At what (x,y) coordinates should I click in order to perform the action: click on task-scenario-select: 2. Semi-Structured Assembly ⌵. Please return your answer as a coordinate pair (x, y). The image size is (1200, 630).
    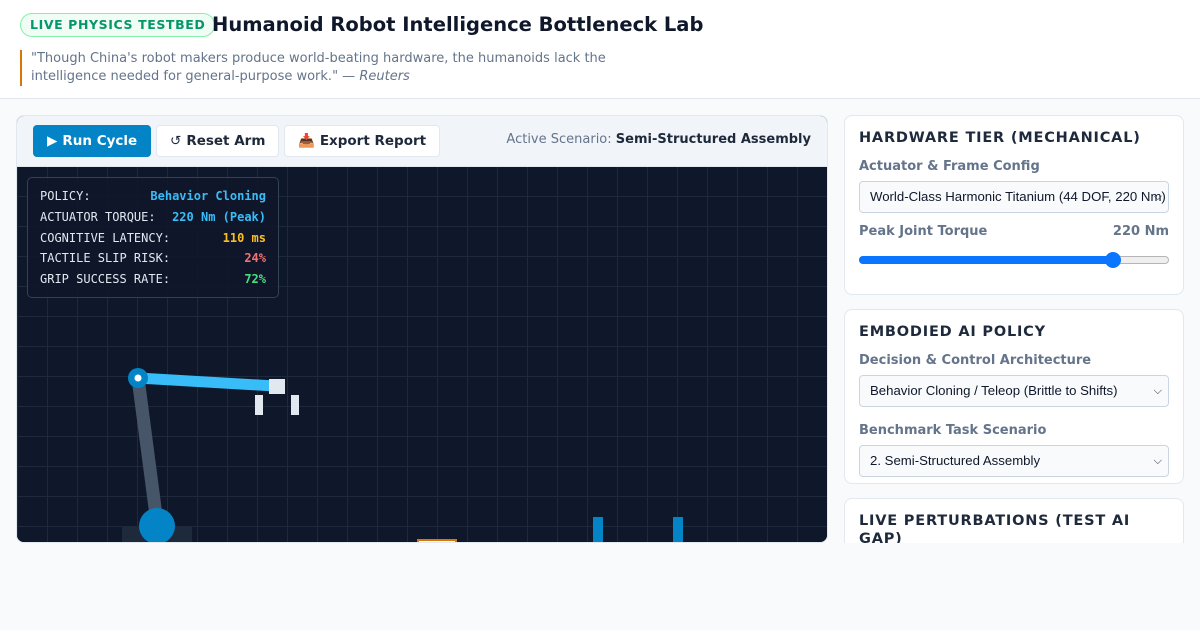
    Looking at the image, I should click on (1014, 461).